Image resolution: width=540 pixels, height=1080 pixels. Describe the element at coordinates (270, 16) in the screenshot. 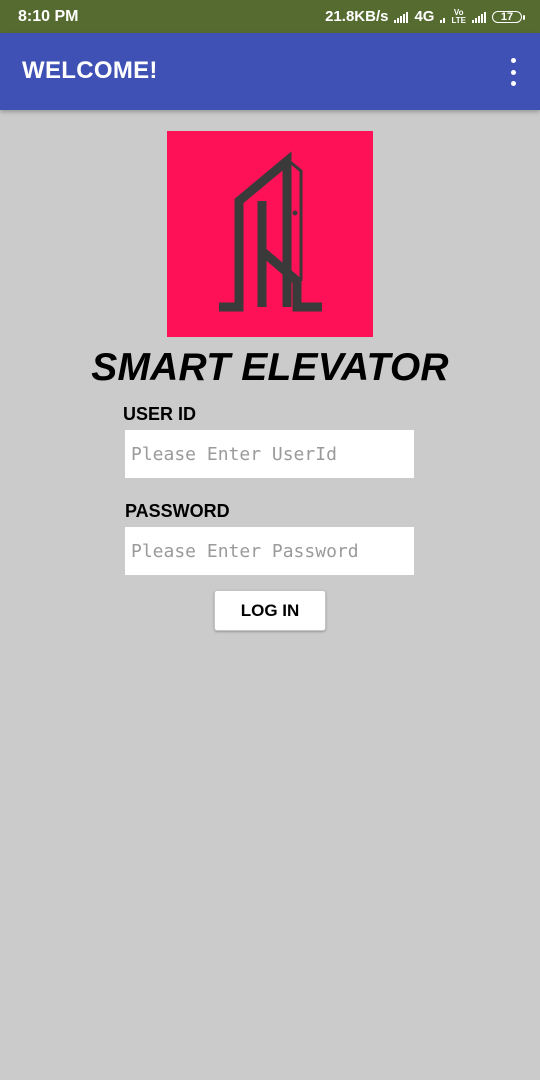

I see `status-bar: 8:10 PM 21.8KB/s 4G Vo LTE 17` at that location.